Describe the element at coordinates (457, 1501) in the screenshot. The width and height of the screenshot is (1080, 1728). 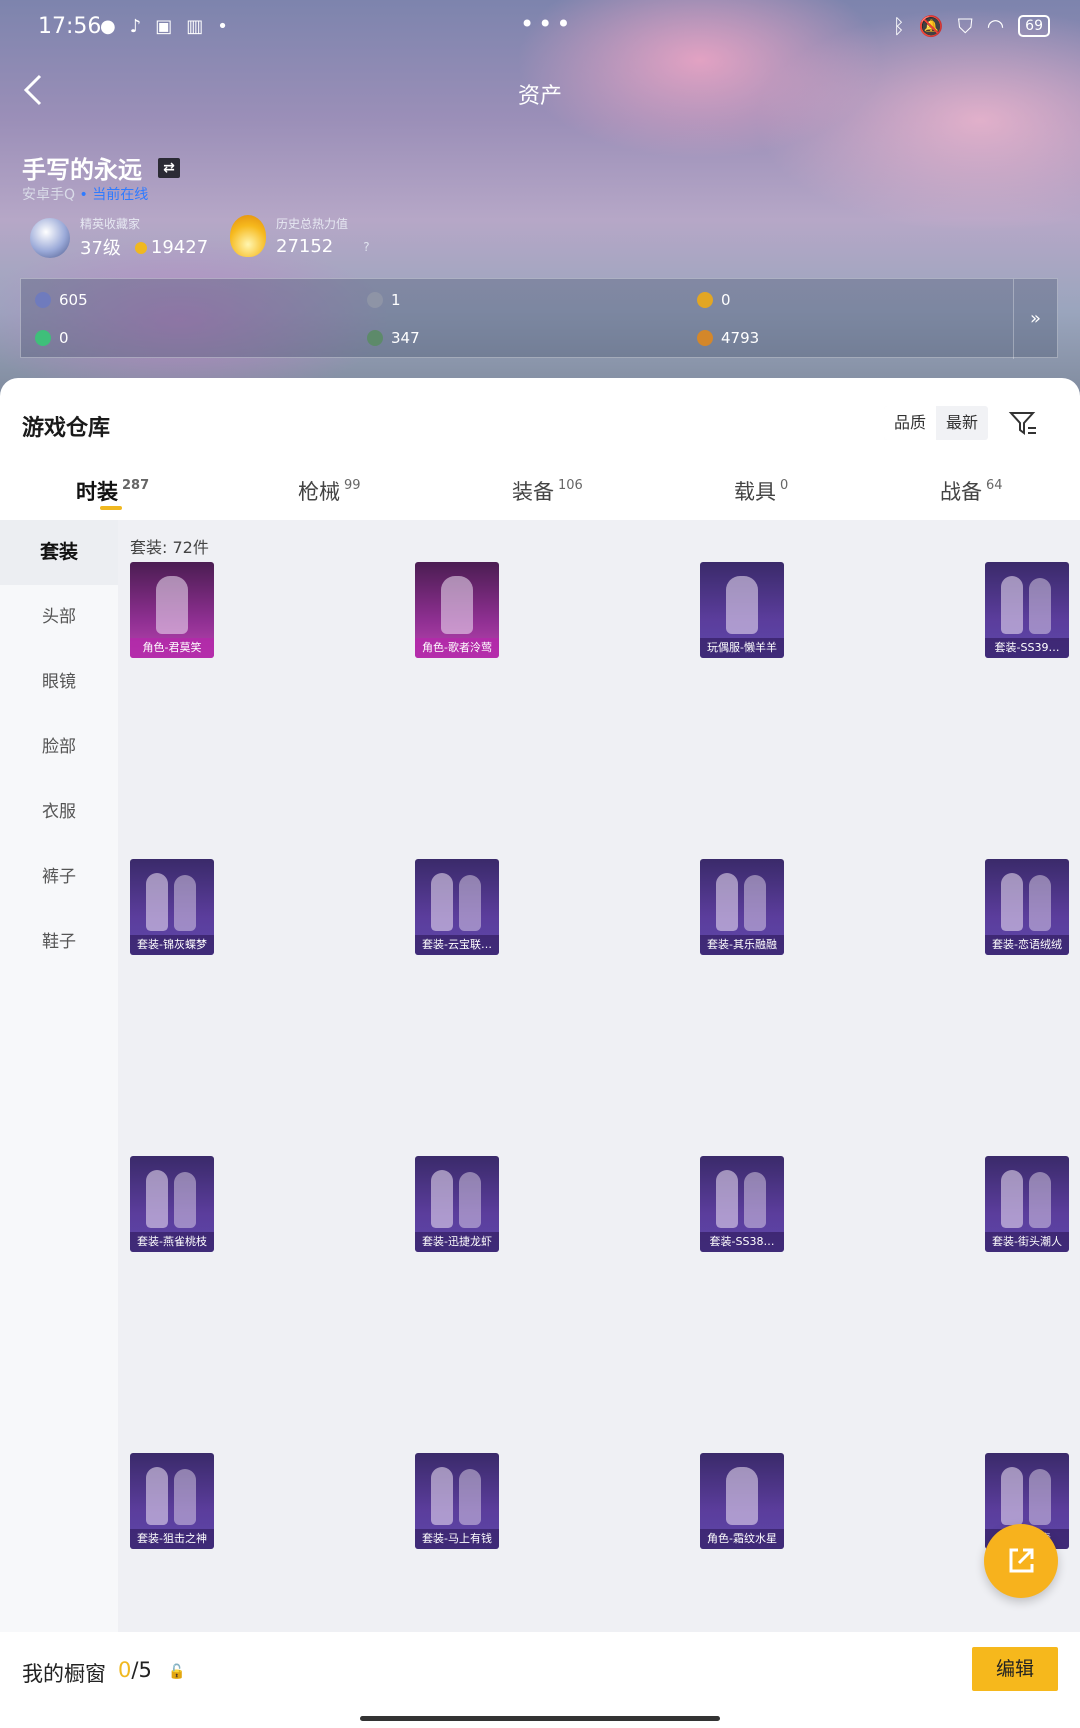
I see `item-card: 套装-马上有钱` at that location.